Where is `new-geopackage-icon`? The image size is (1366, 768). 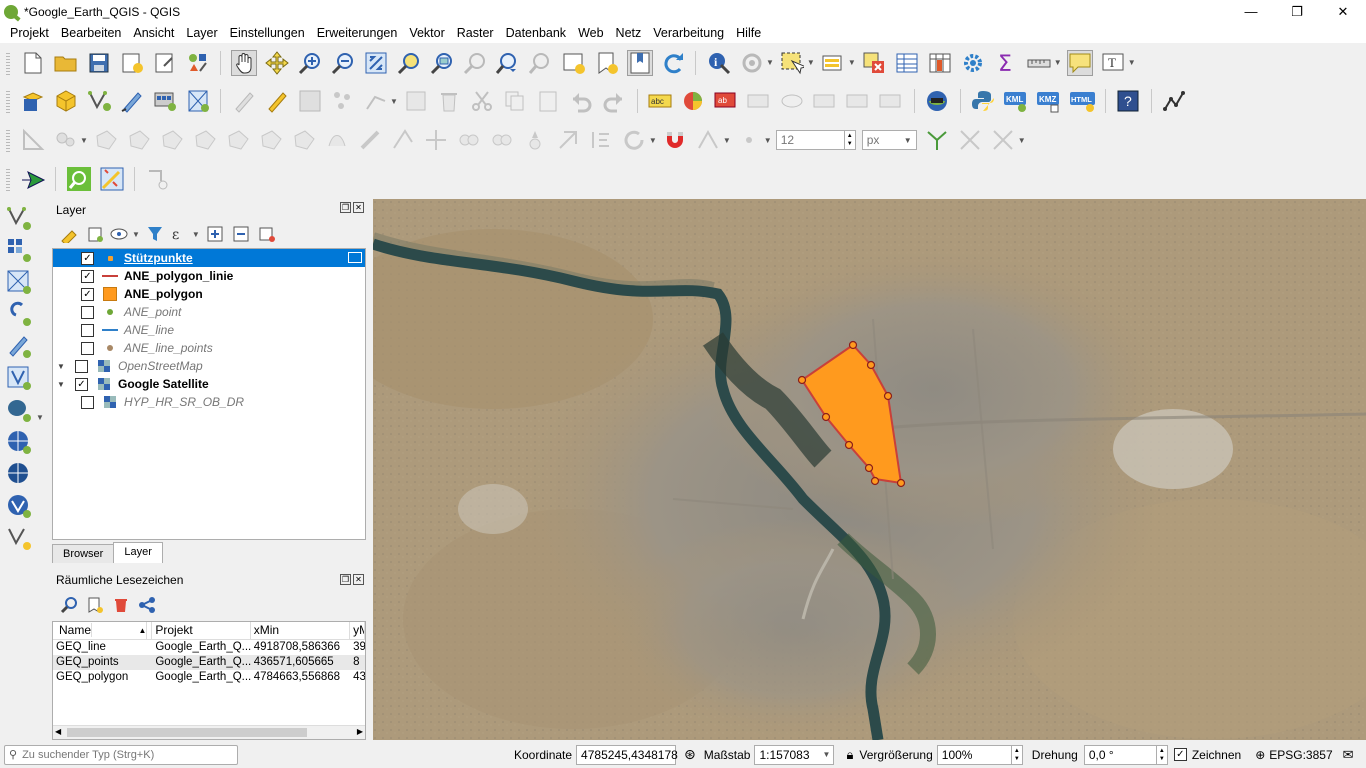 new-geopackage-icon is located at coordinates (66, 101).